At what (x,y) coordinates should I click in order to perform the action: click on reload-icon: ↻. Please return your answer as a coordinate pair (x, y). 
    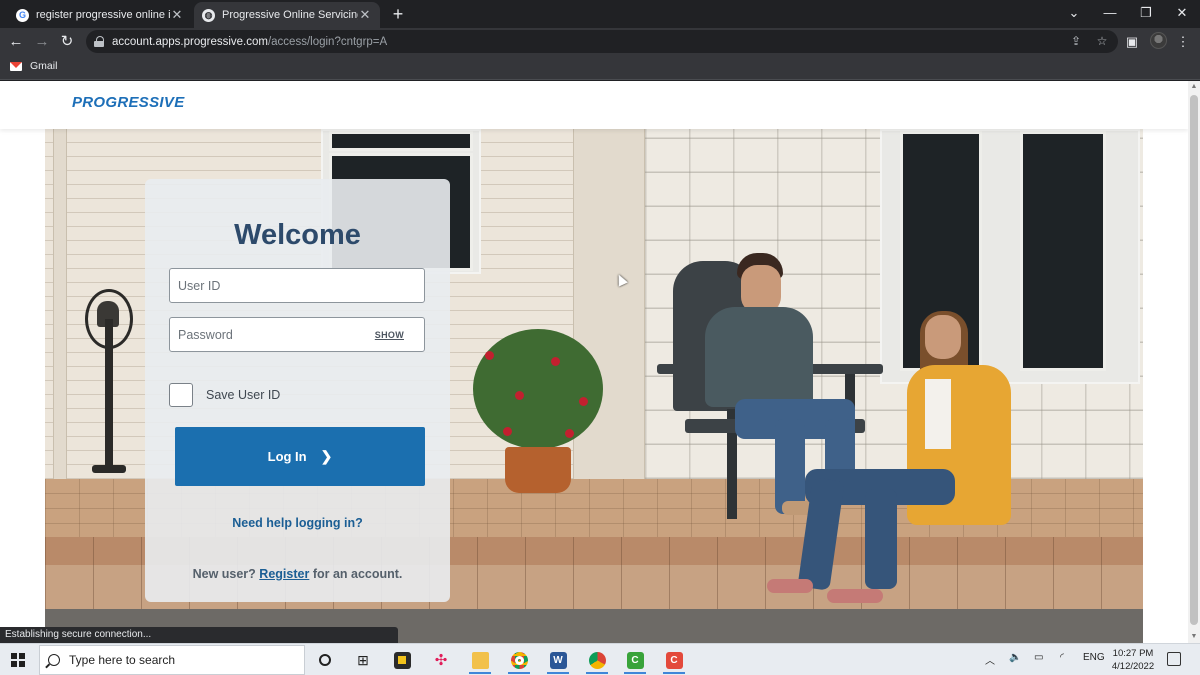
    Looking at the image, I should click on (67, 41).